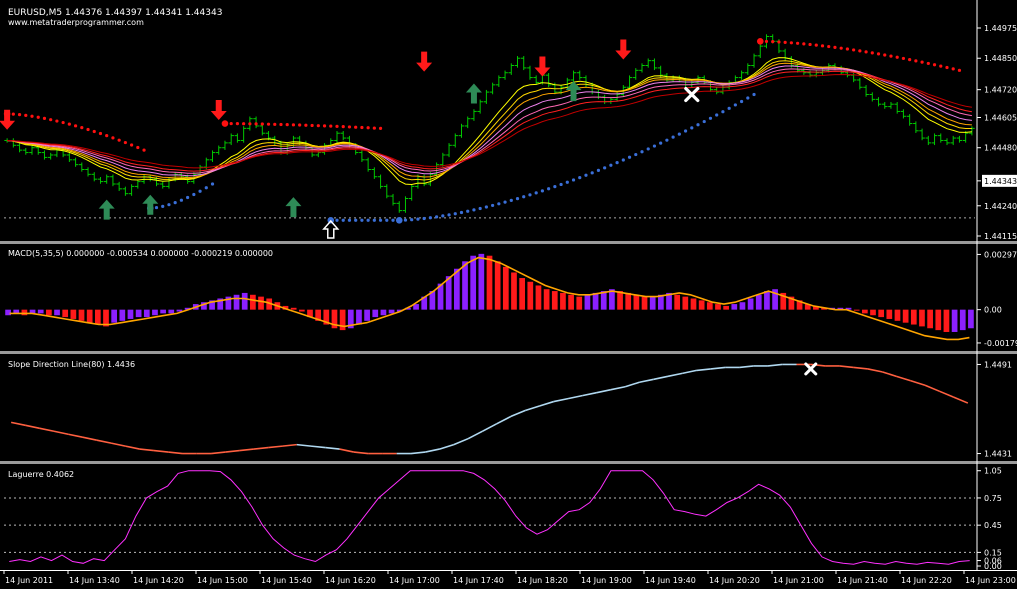 This screenshot has width=1017, height=589. Describe the element at coordinates (993, 471) in the screenshot. I see `price-axis-label: 1.05` at that location.